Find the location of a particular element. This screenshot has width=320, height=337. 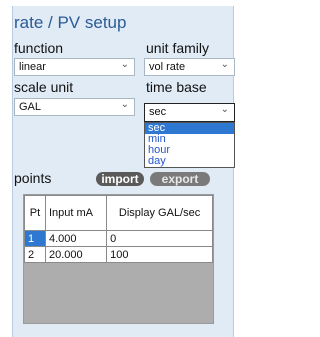

unit-family-select-value: vol rate is located at coordinates (167, 67).